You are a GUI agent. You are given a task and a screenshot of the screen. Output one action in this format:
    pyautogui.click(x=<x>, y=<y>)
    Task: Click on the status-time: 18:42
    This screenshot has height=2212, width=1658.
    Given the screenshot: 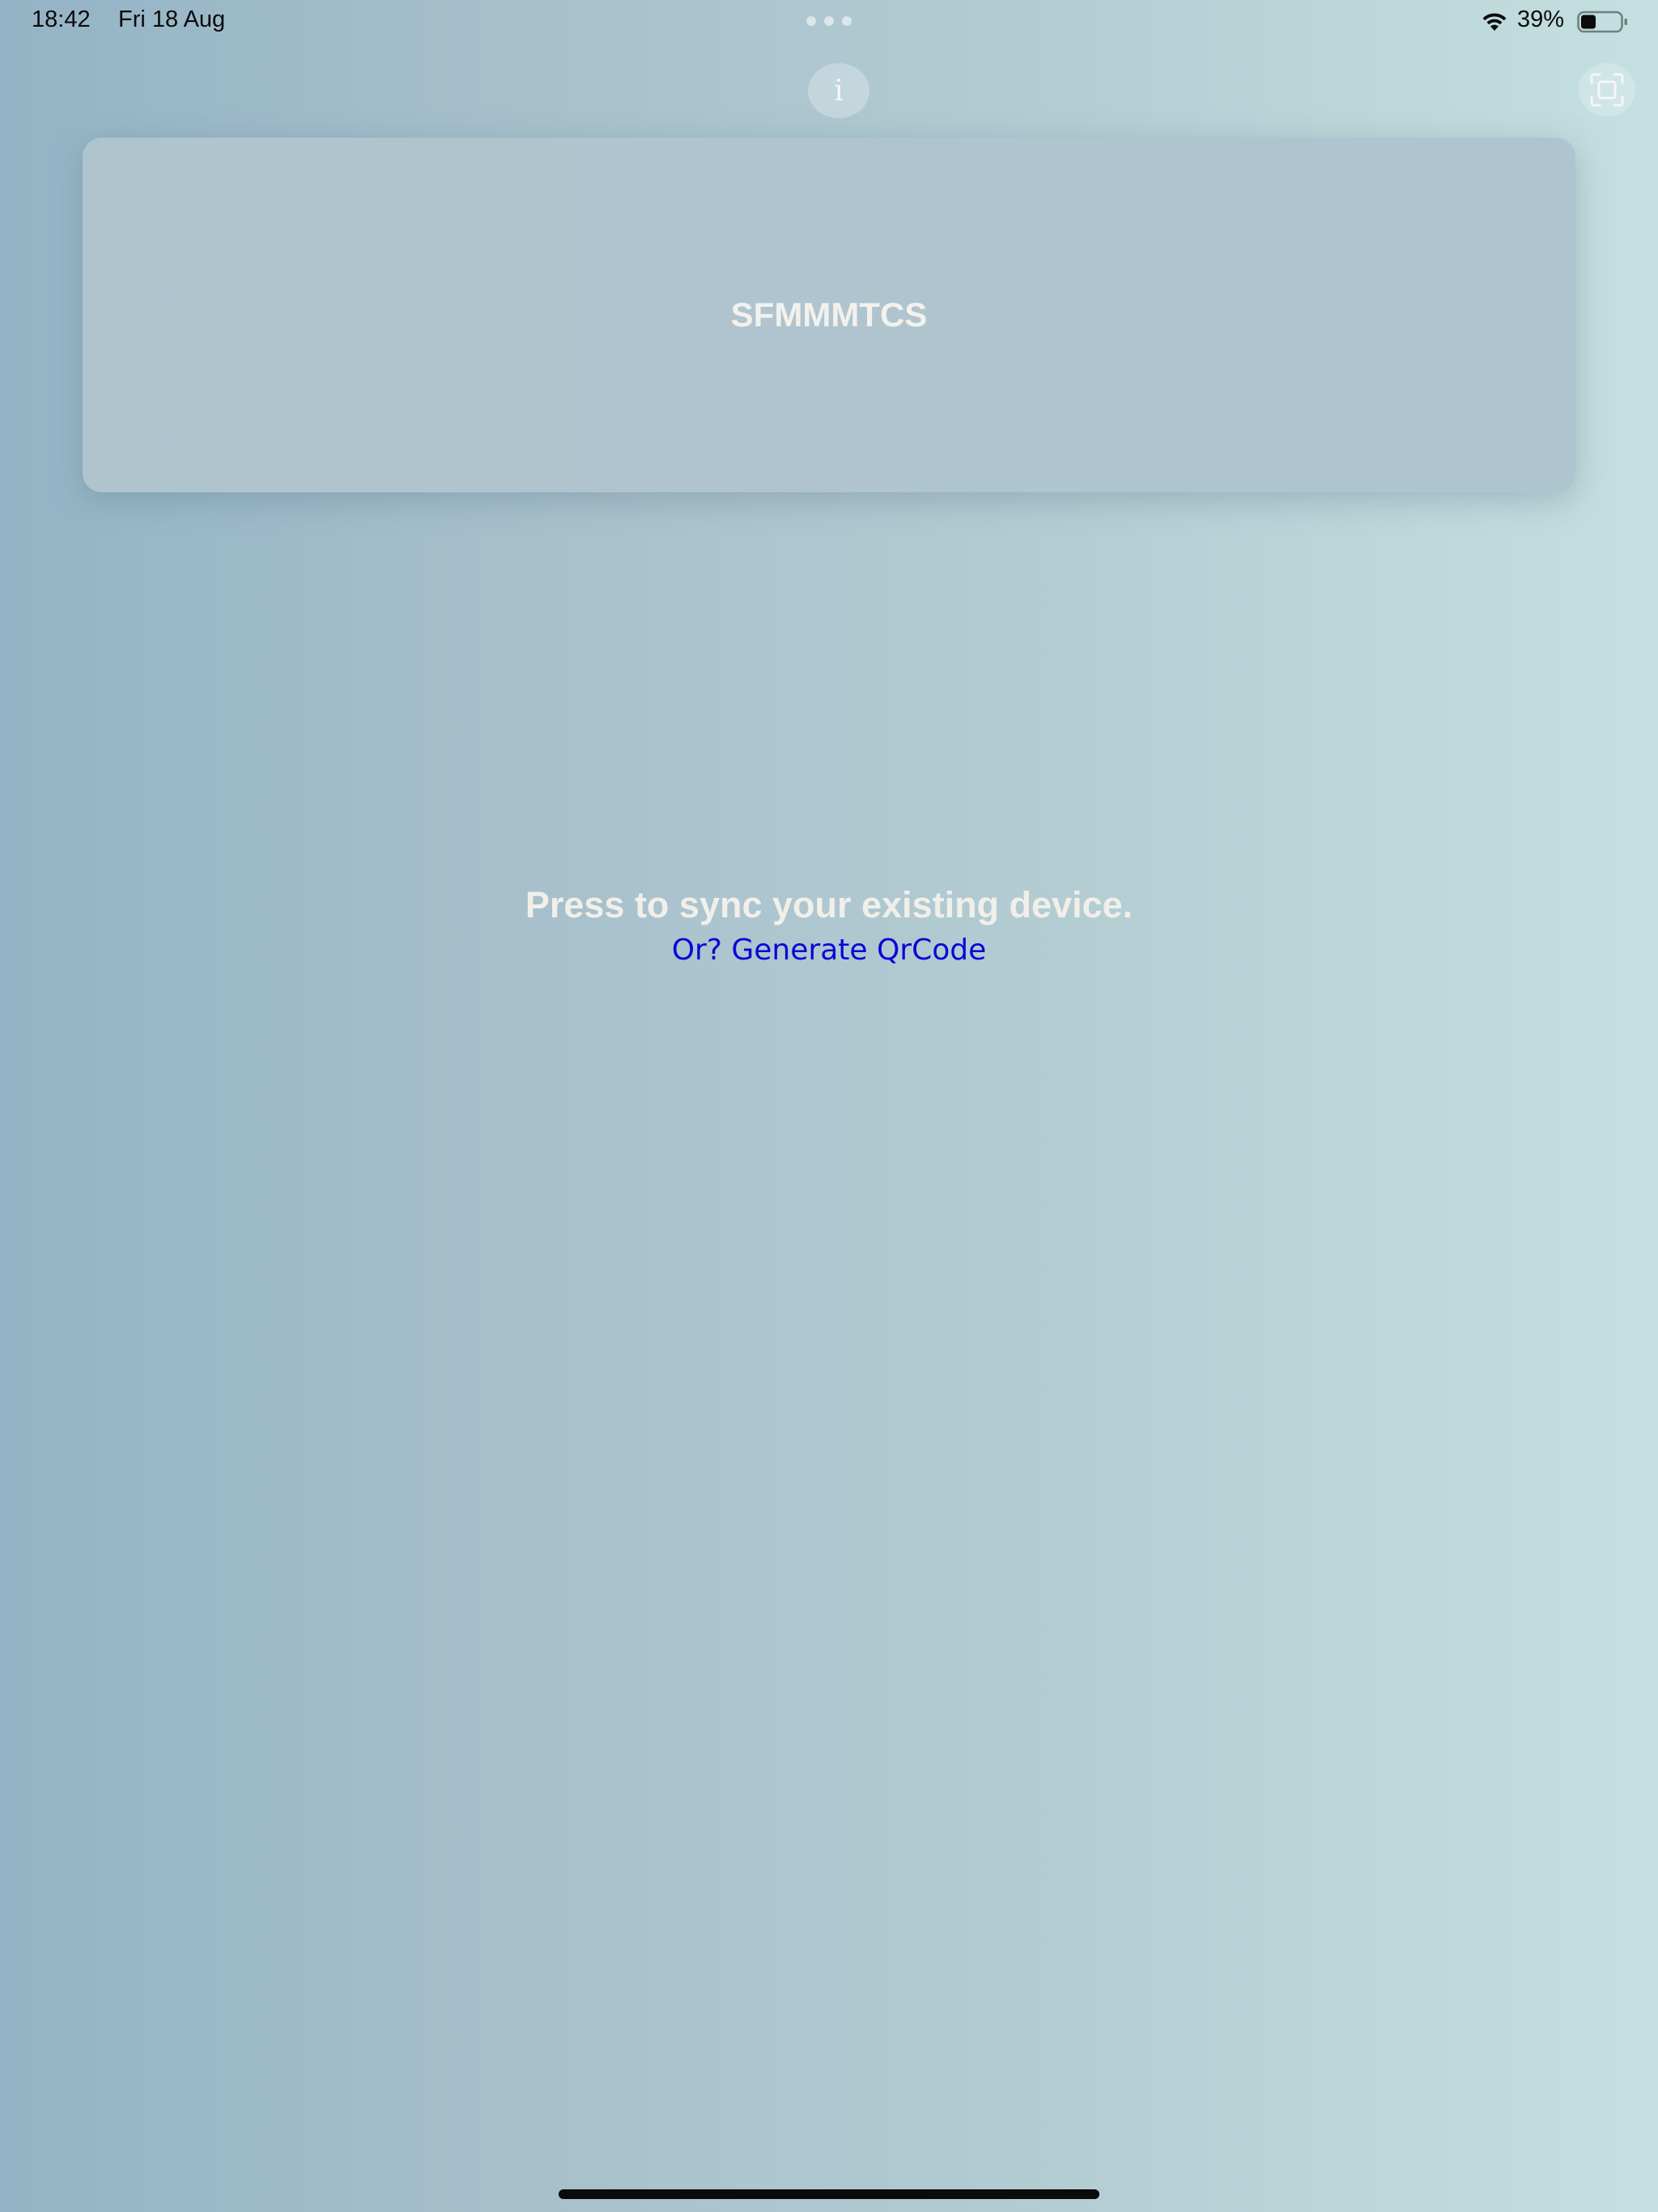 What is the action you would take?
    pyautogui.click(x=61, y=19)
    